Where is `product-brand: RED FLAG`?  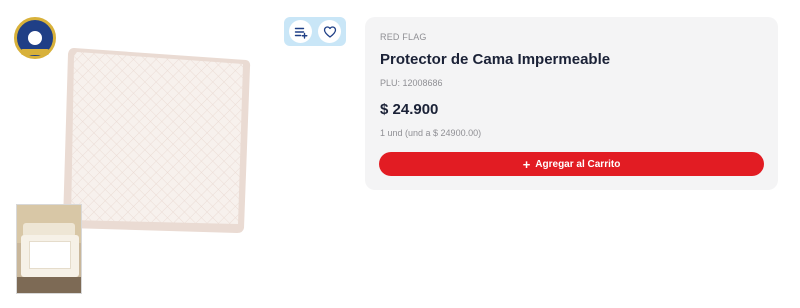 product-brand: RED FLAG is located at coordinates (403, 37).